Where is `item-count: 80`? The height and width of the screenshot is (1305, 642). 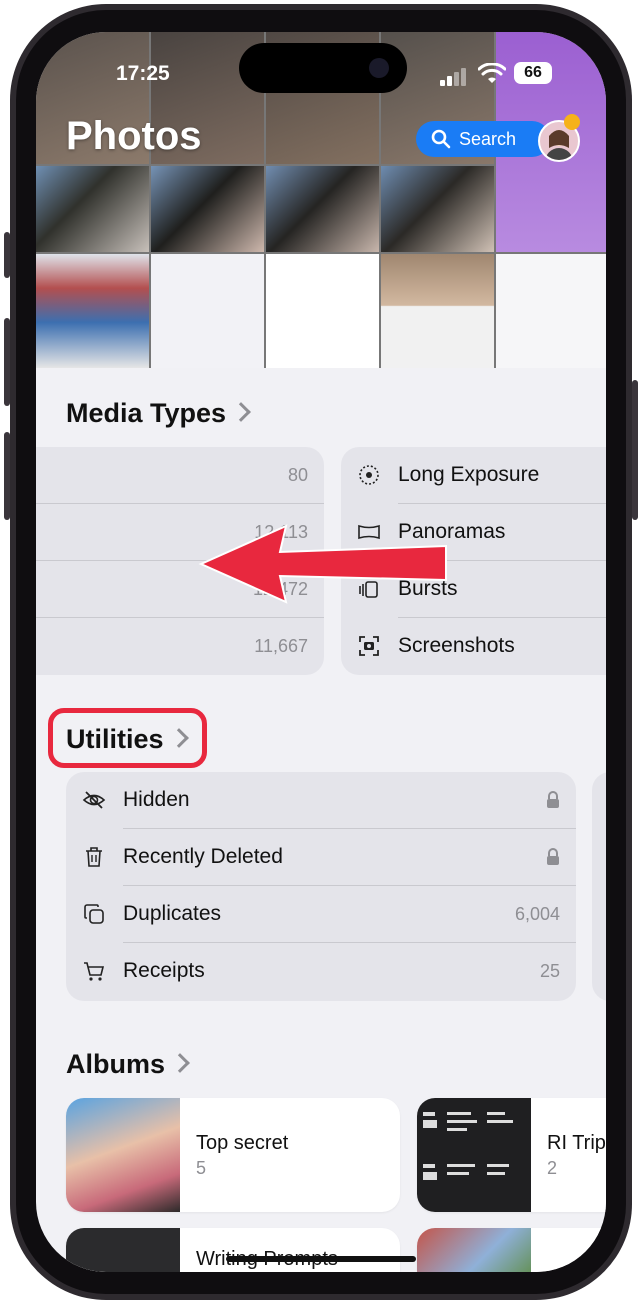
item-count: 80 is located at coordinates (297, 475).